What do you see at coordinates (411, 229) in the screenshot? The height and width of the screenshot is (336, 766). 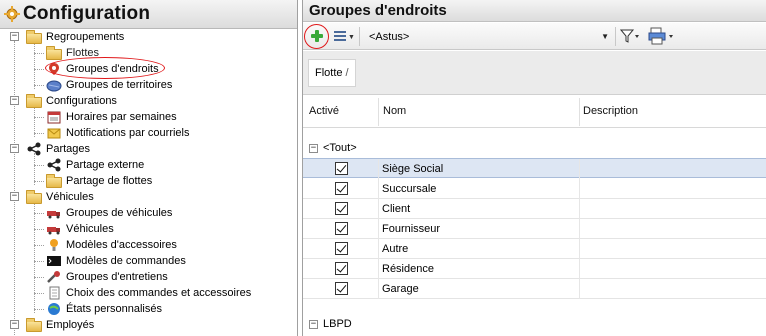 I see `row-name: Fournisseur` at bounding box center [411, 229].